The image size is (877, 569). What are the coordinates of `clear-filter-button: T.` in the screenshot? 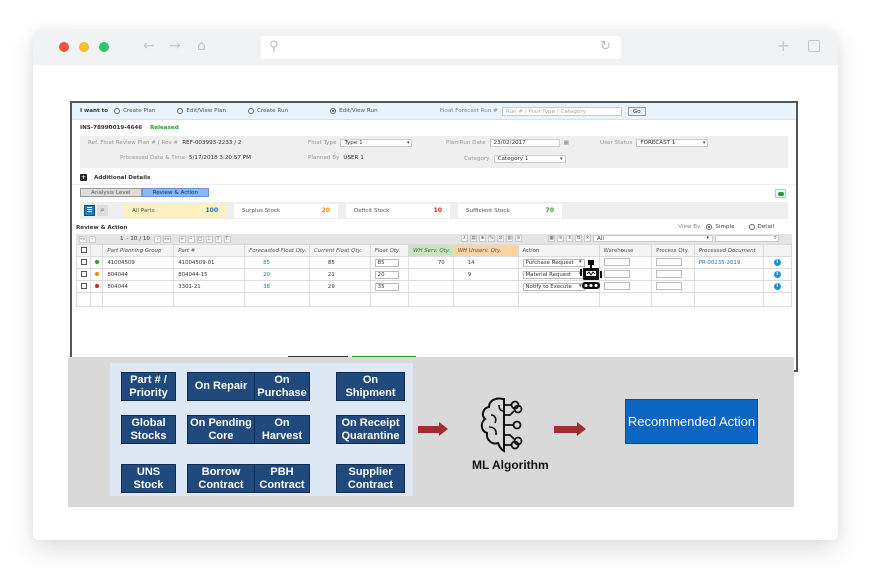 It's located at (227, 239).